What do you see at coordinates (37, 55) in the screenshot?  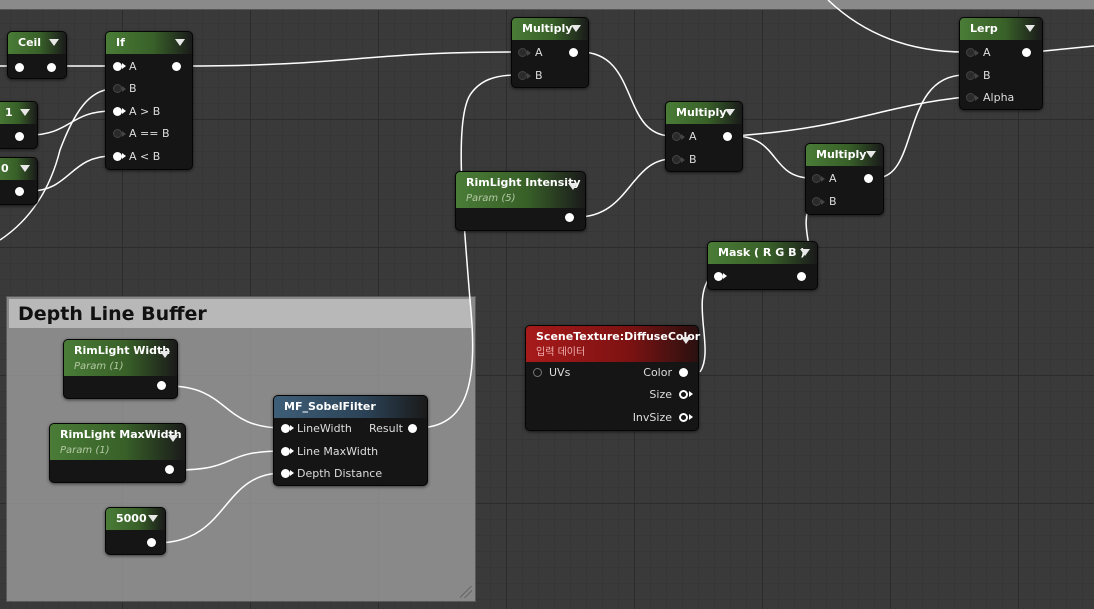 I see `node-ceil: Ceil` at bounding box center [37, 55].